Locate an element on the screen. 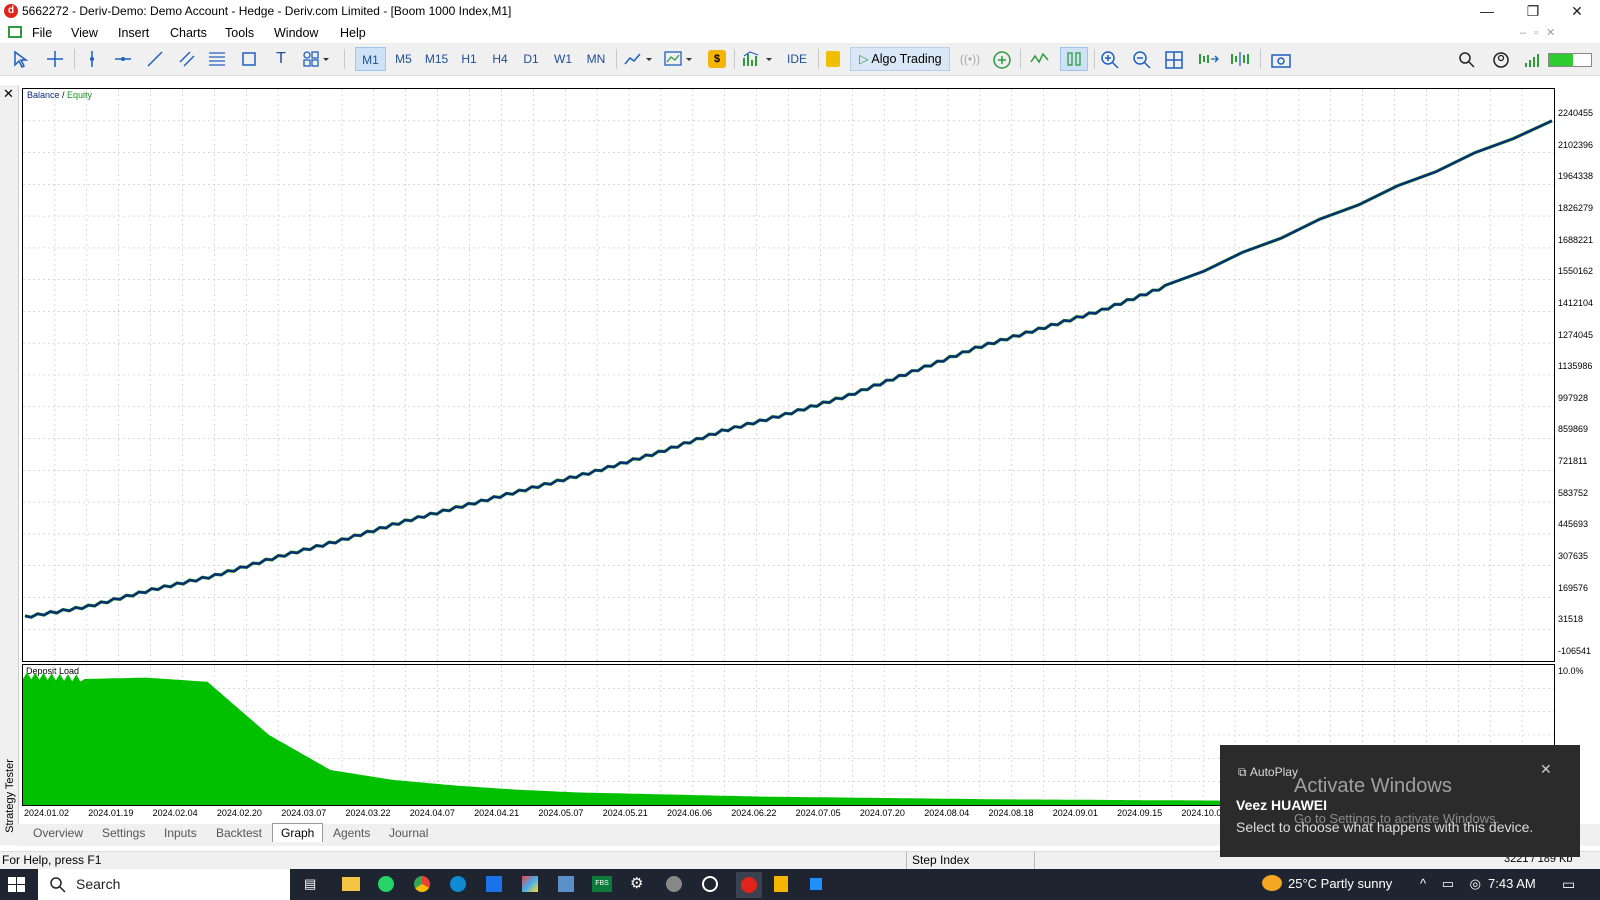 This screenshot has height=900, width=1600. connection-bar is located at coordinates (1570, 60).